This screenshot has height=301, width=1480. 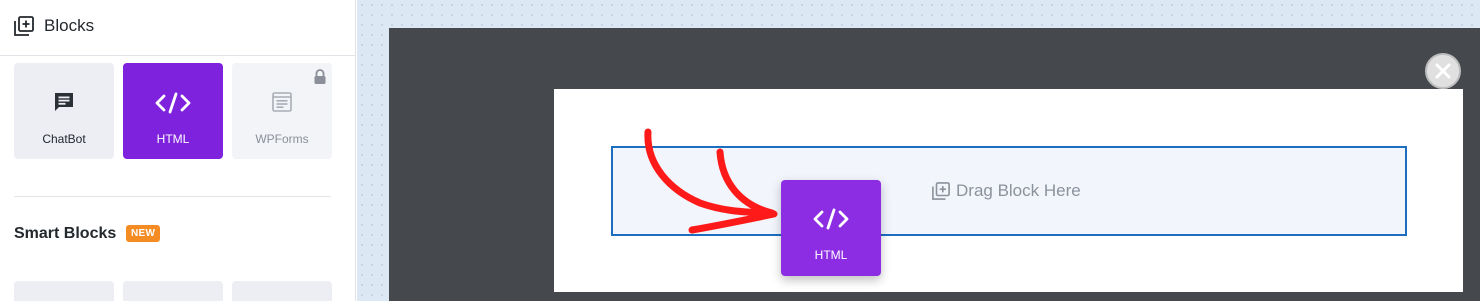 I want to click on section-divider, so click(x=172, y=196).